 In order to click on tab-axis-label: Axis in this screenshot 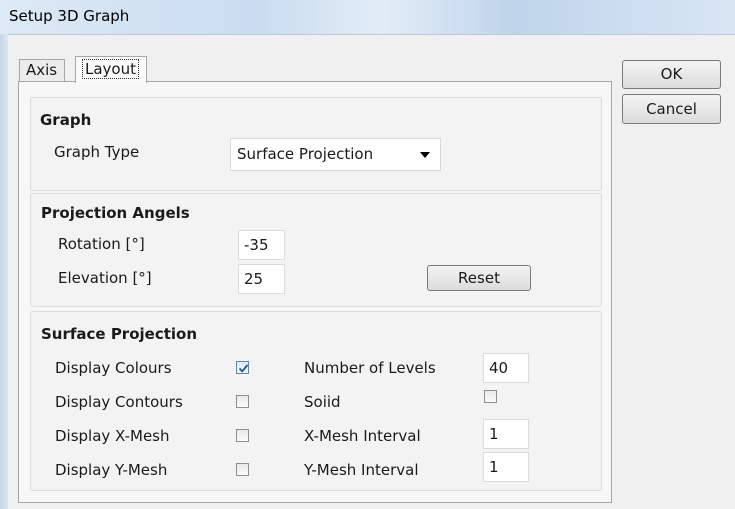, I will do `click(42, 70)`.